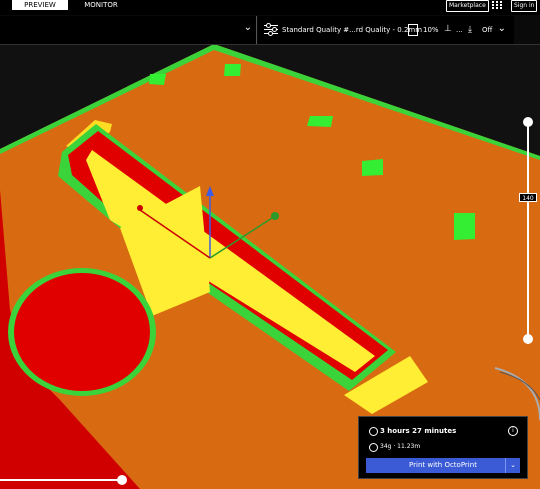 The width and height of the screenshot is (540, 489). What do you see at coordinates (470, 30) in the screenshot?
I see `adhesion-icon: ⤓` at bounding box center [470, 30].